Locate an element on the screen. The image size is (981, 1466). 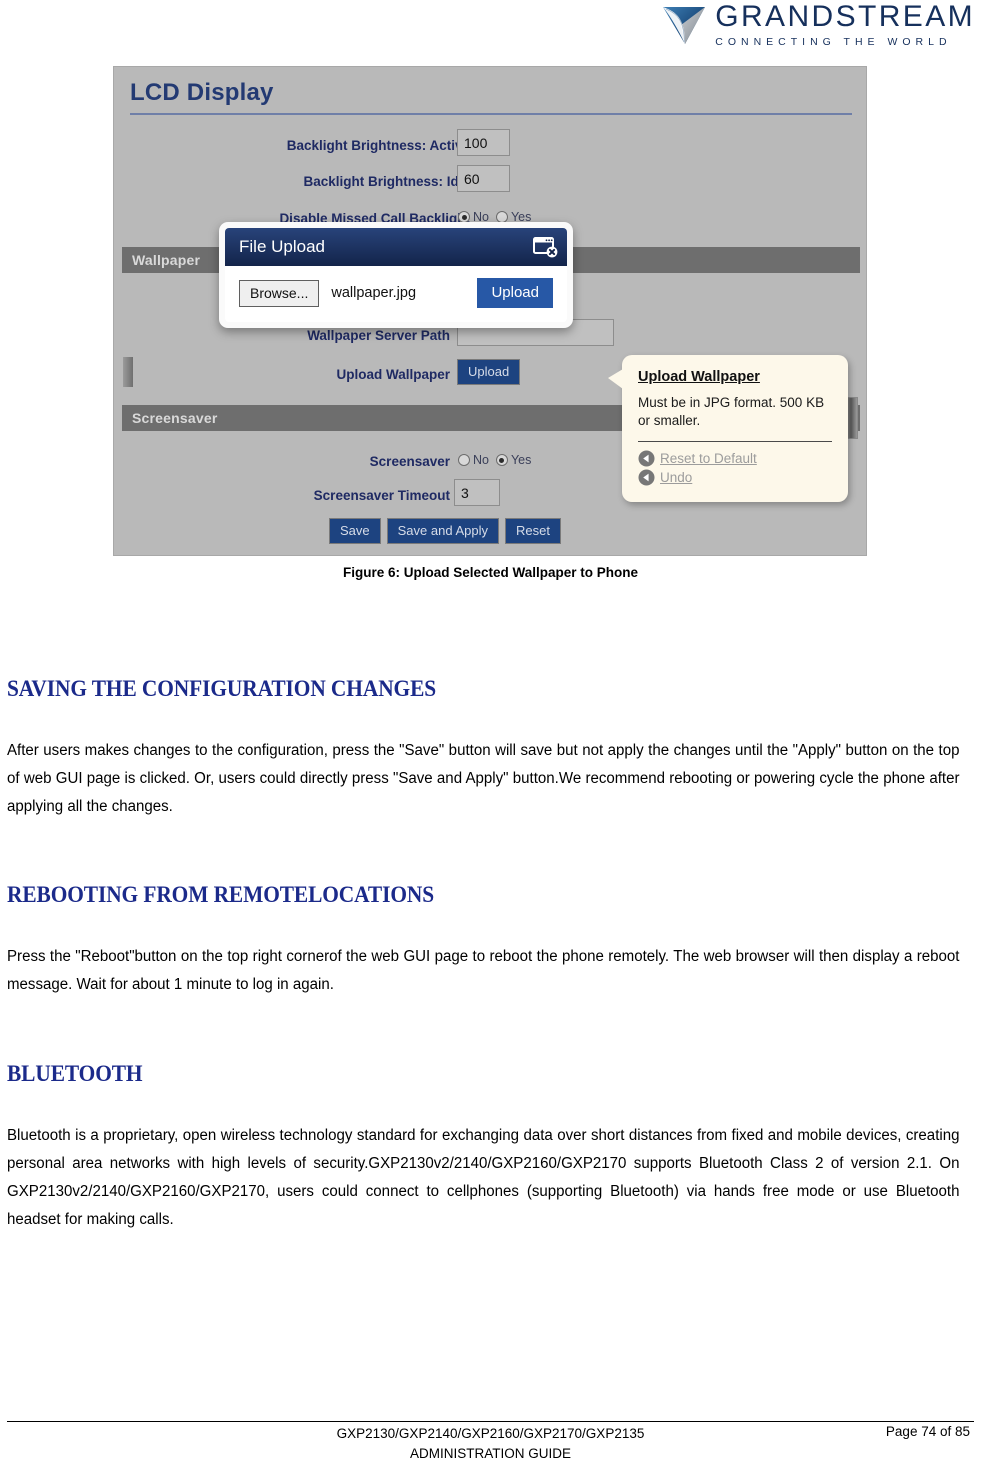
input-backlight-active: 100 is located at coordinates (483, 142).